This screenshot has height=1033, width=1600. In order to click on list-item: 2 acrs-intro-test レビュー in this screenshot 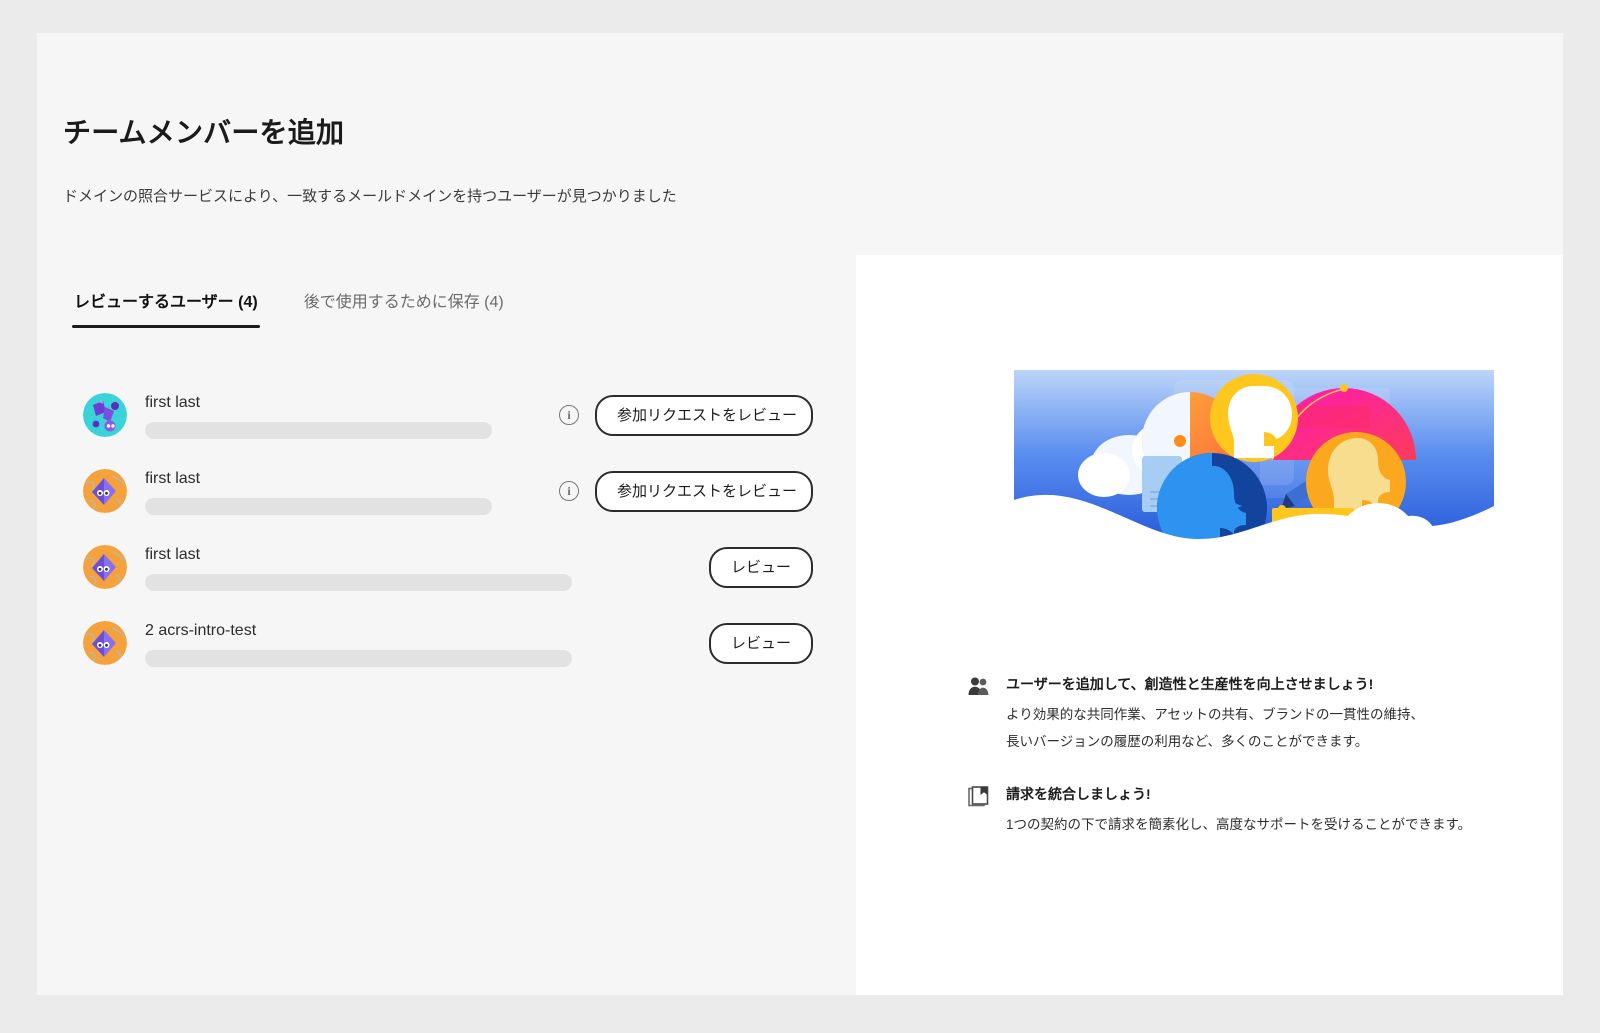, I will do `click(448, 643)`.